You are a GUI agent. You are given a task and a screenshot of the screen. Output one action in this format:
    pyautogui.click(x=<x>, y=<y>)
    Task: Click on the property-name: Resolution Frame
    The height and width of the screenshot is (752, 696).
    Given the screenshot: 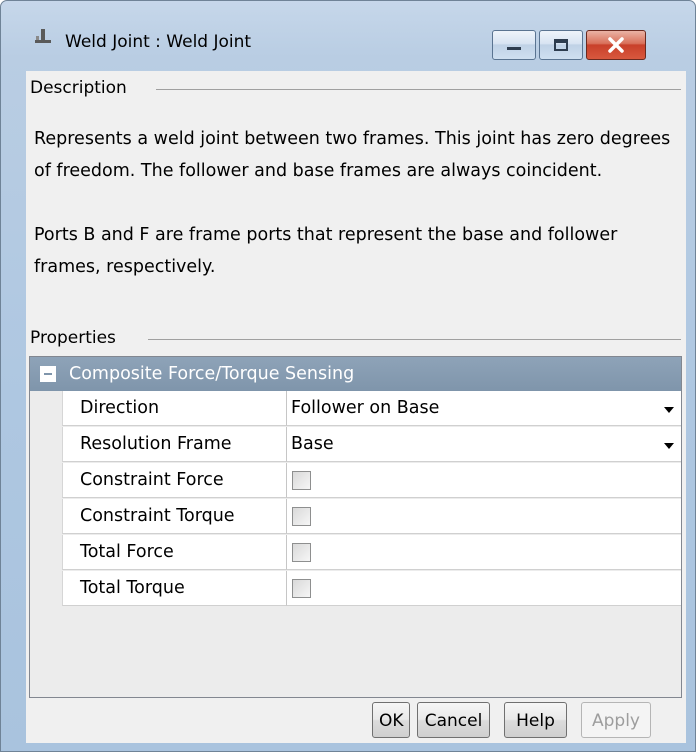 What is the action you would take?
    pyautogui.click(x=174, y=444)
    